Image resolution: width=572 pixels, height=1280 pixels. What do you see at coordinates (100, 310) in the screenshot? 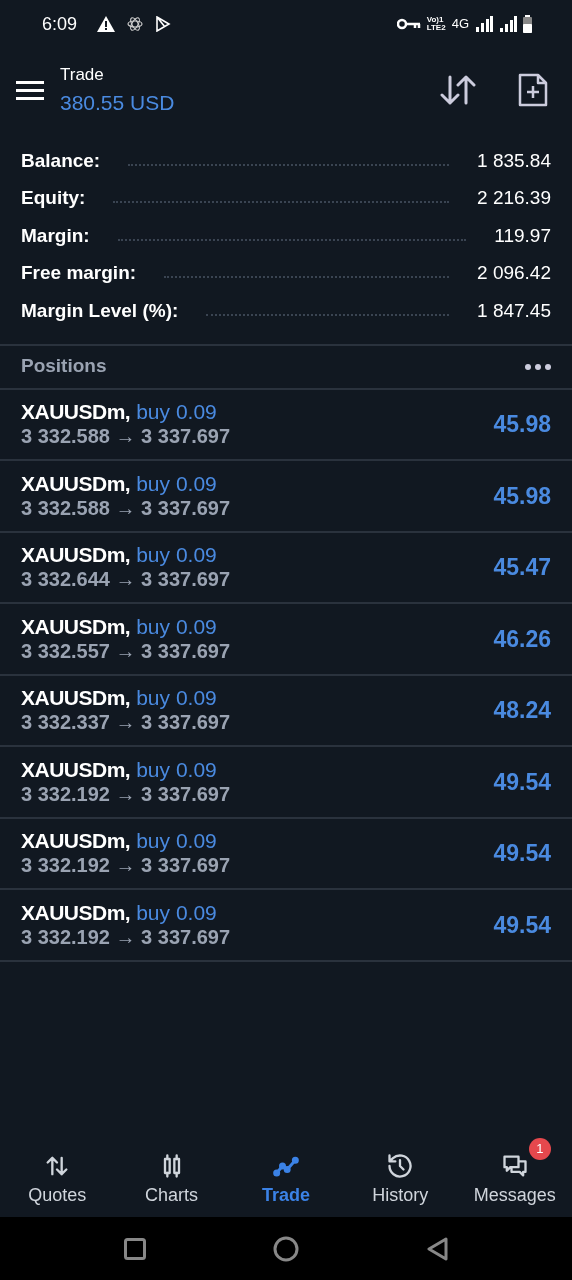
I see `summary-label: Margin Level (%):` at bounding box center [100, 310].